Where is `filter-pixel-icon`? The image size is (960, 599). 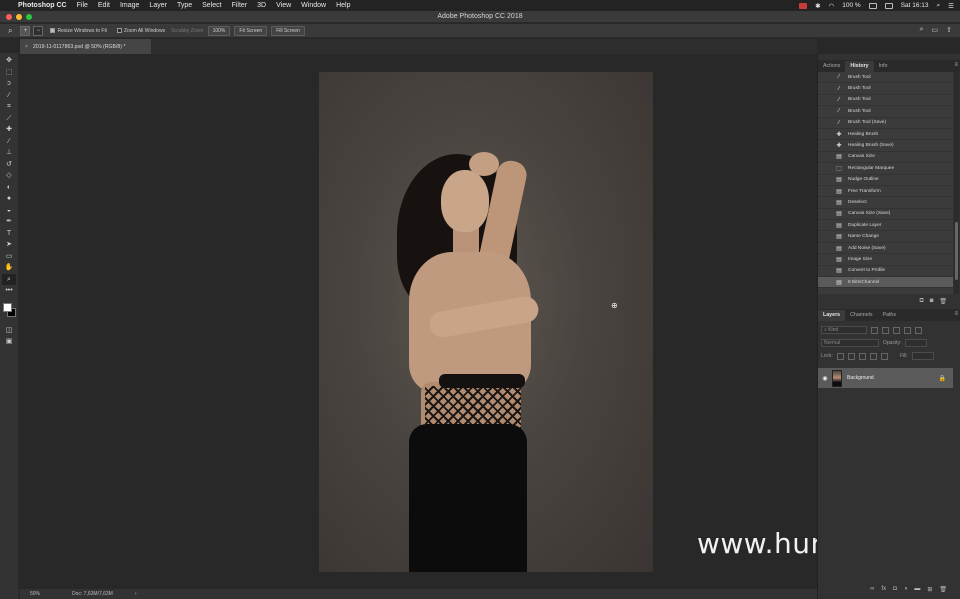 filter-pixel-icon is located at coordinates (874, 330).